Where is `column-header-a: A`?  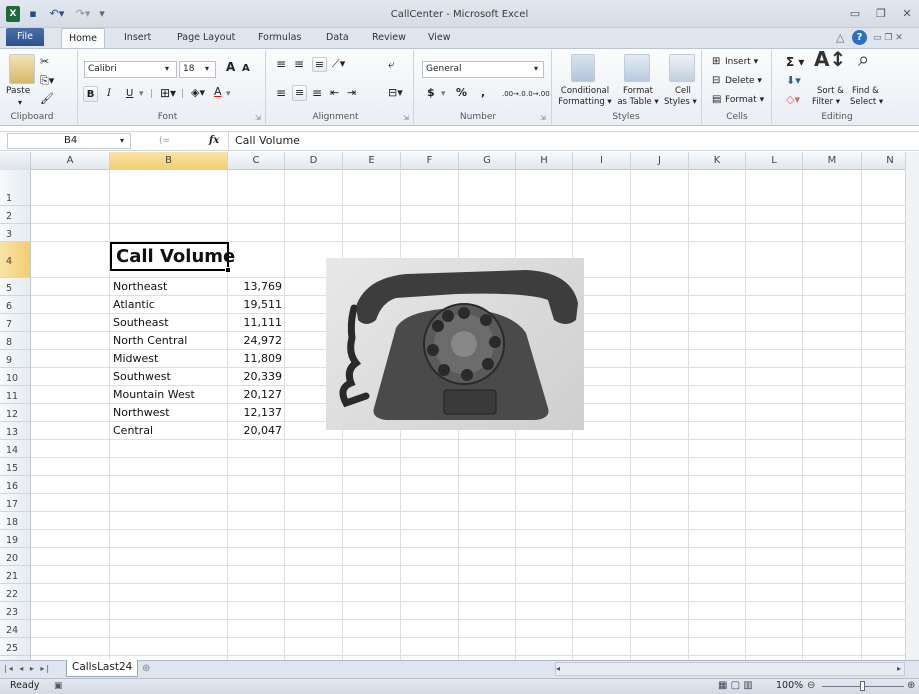
column-header-a: A is located at coordinates (70, 161).